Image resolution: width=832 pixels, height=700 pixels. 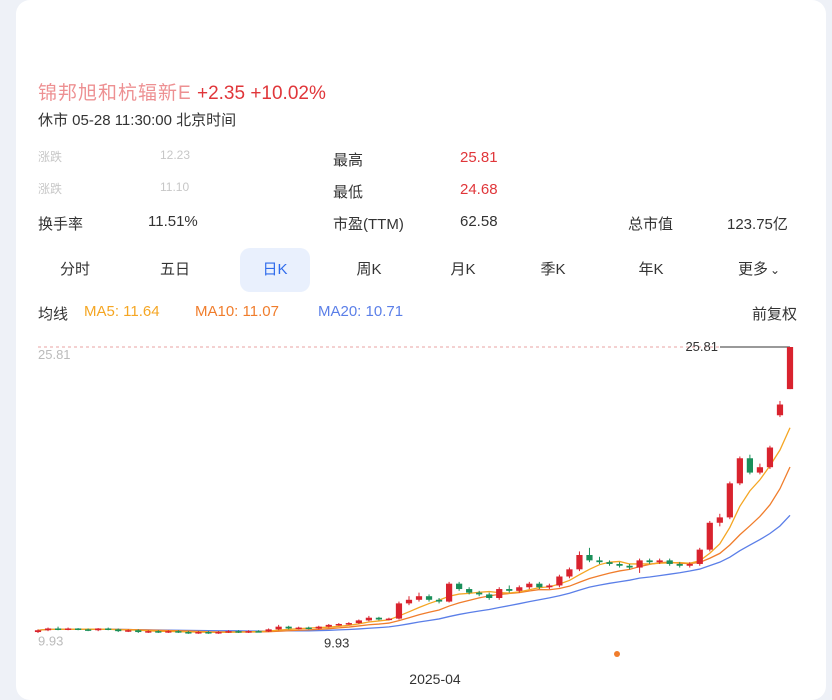 I want to click on high-label: 最高, so click(x=348, y=160).